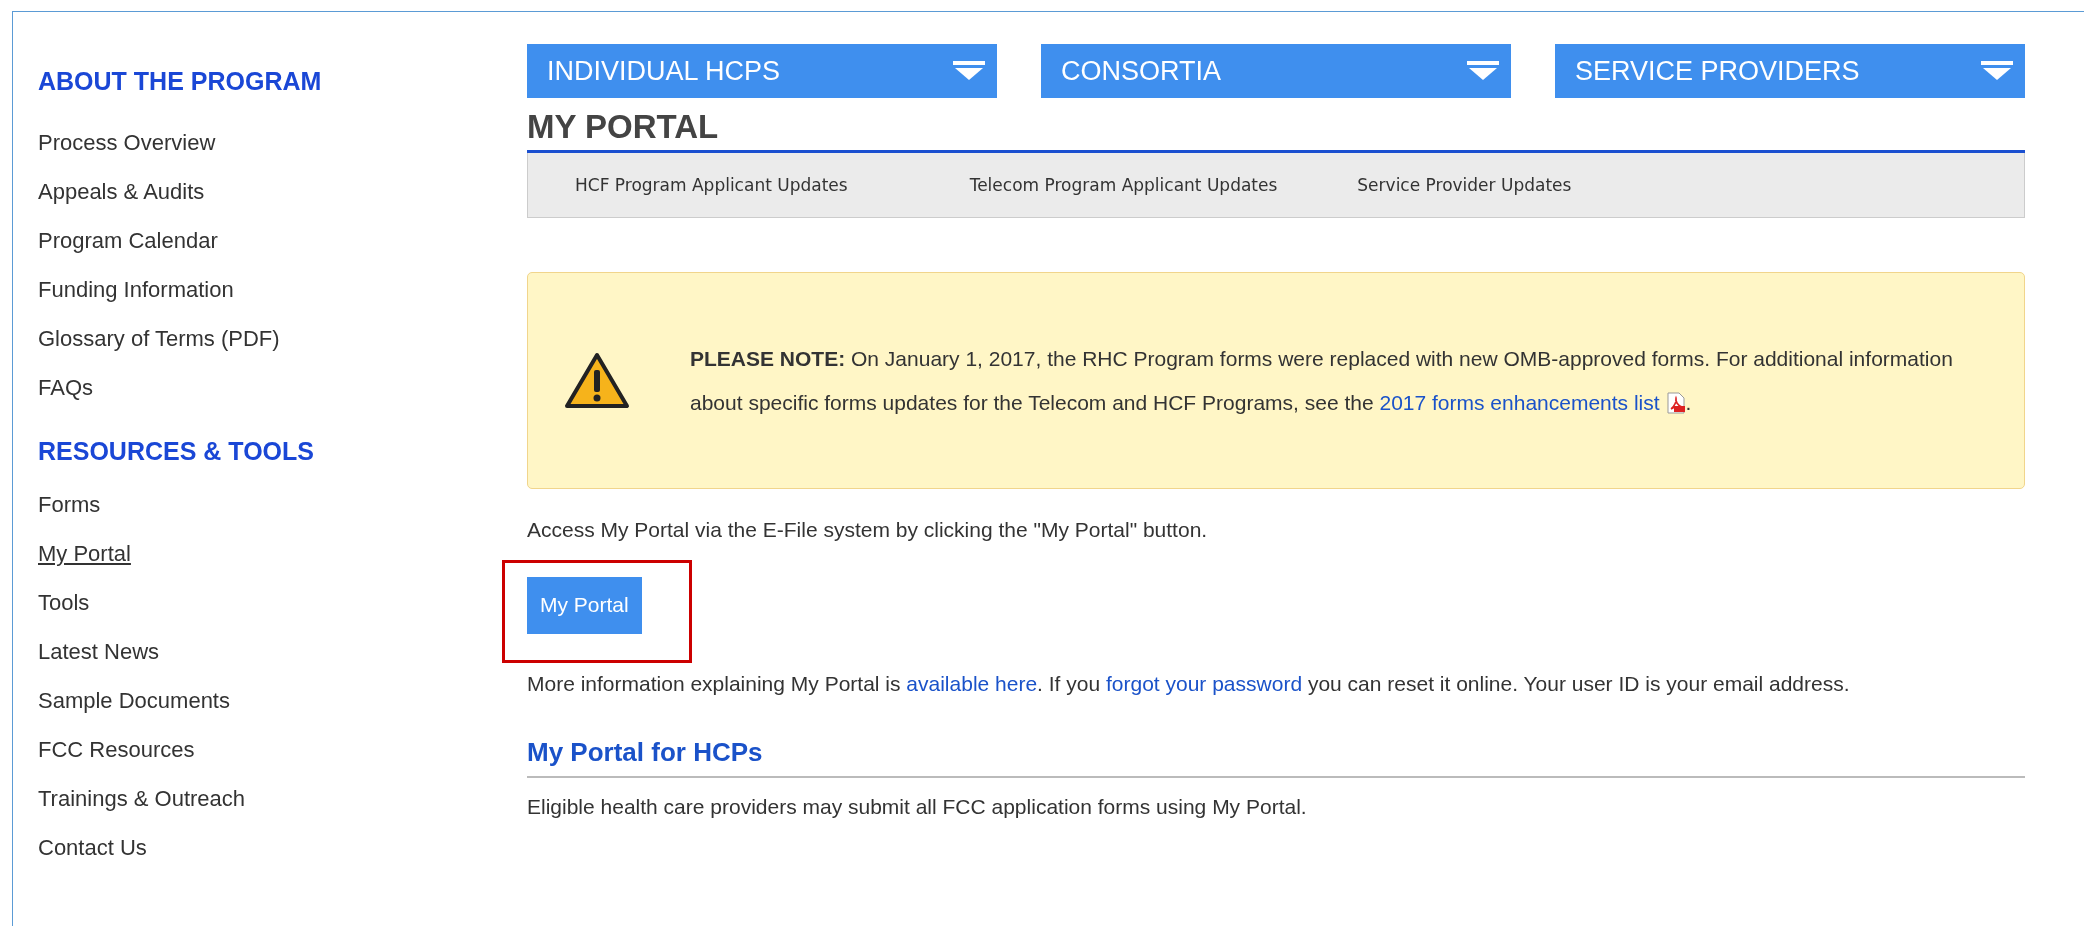 This screenshot has width=2084, height=926. Describe the element at coordinates (136, 289) in the screenshot. I see `sidebar-link: Funding Information` at that location.